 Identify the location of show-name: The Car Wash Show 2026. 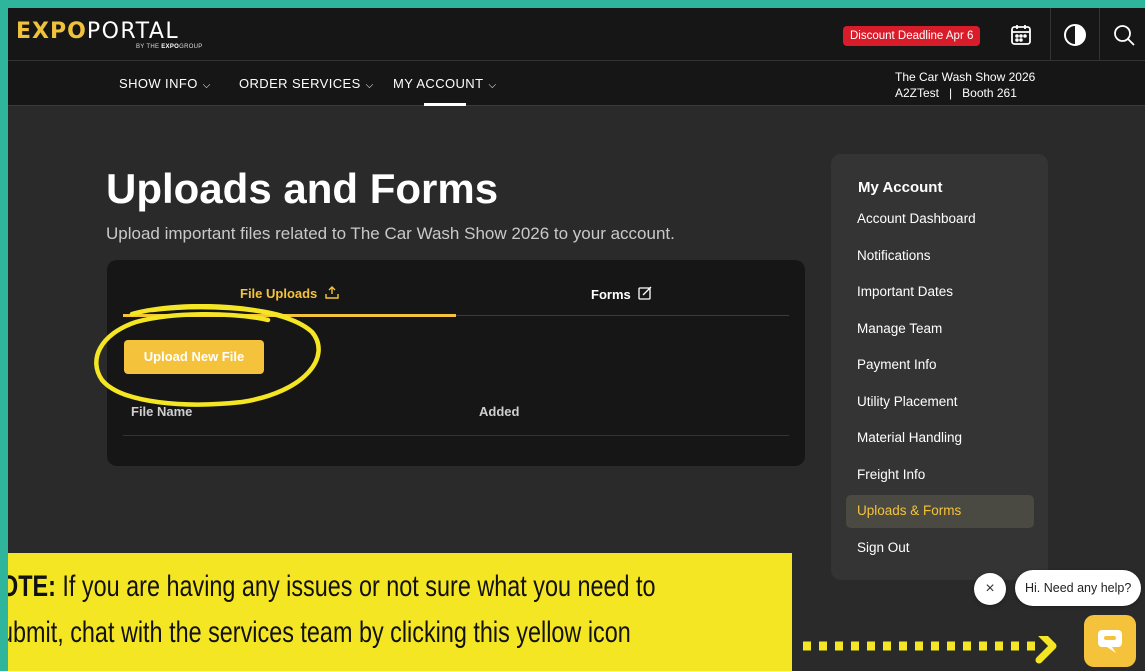
(965, 77).